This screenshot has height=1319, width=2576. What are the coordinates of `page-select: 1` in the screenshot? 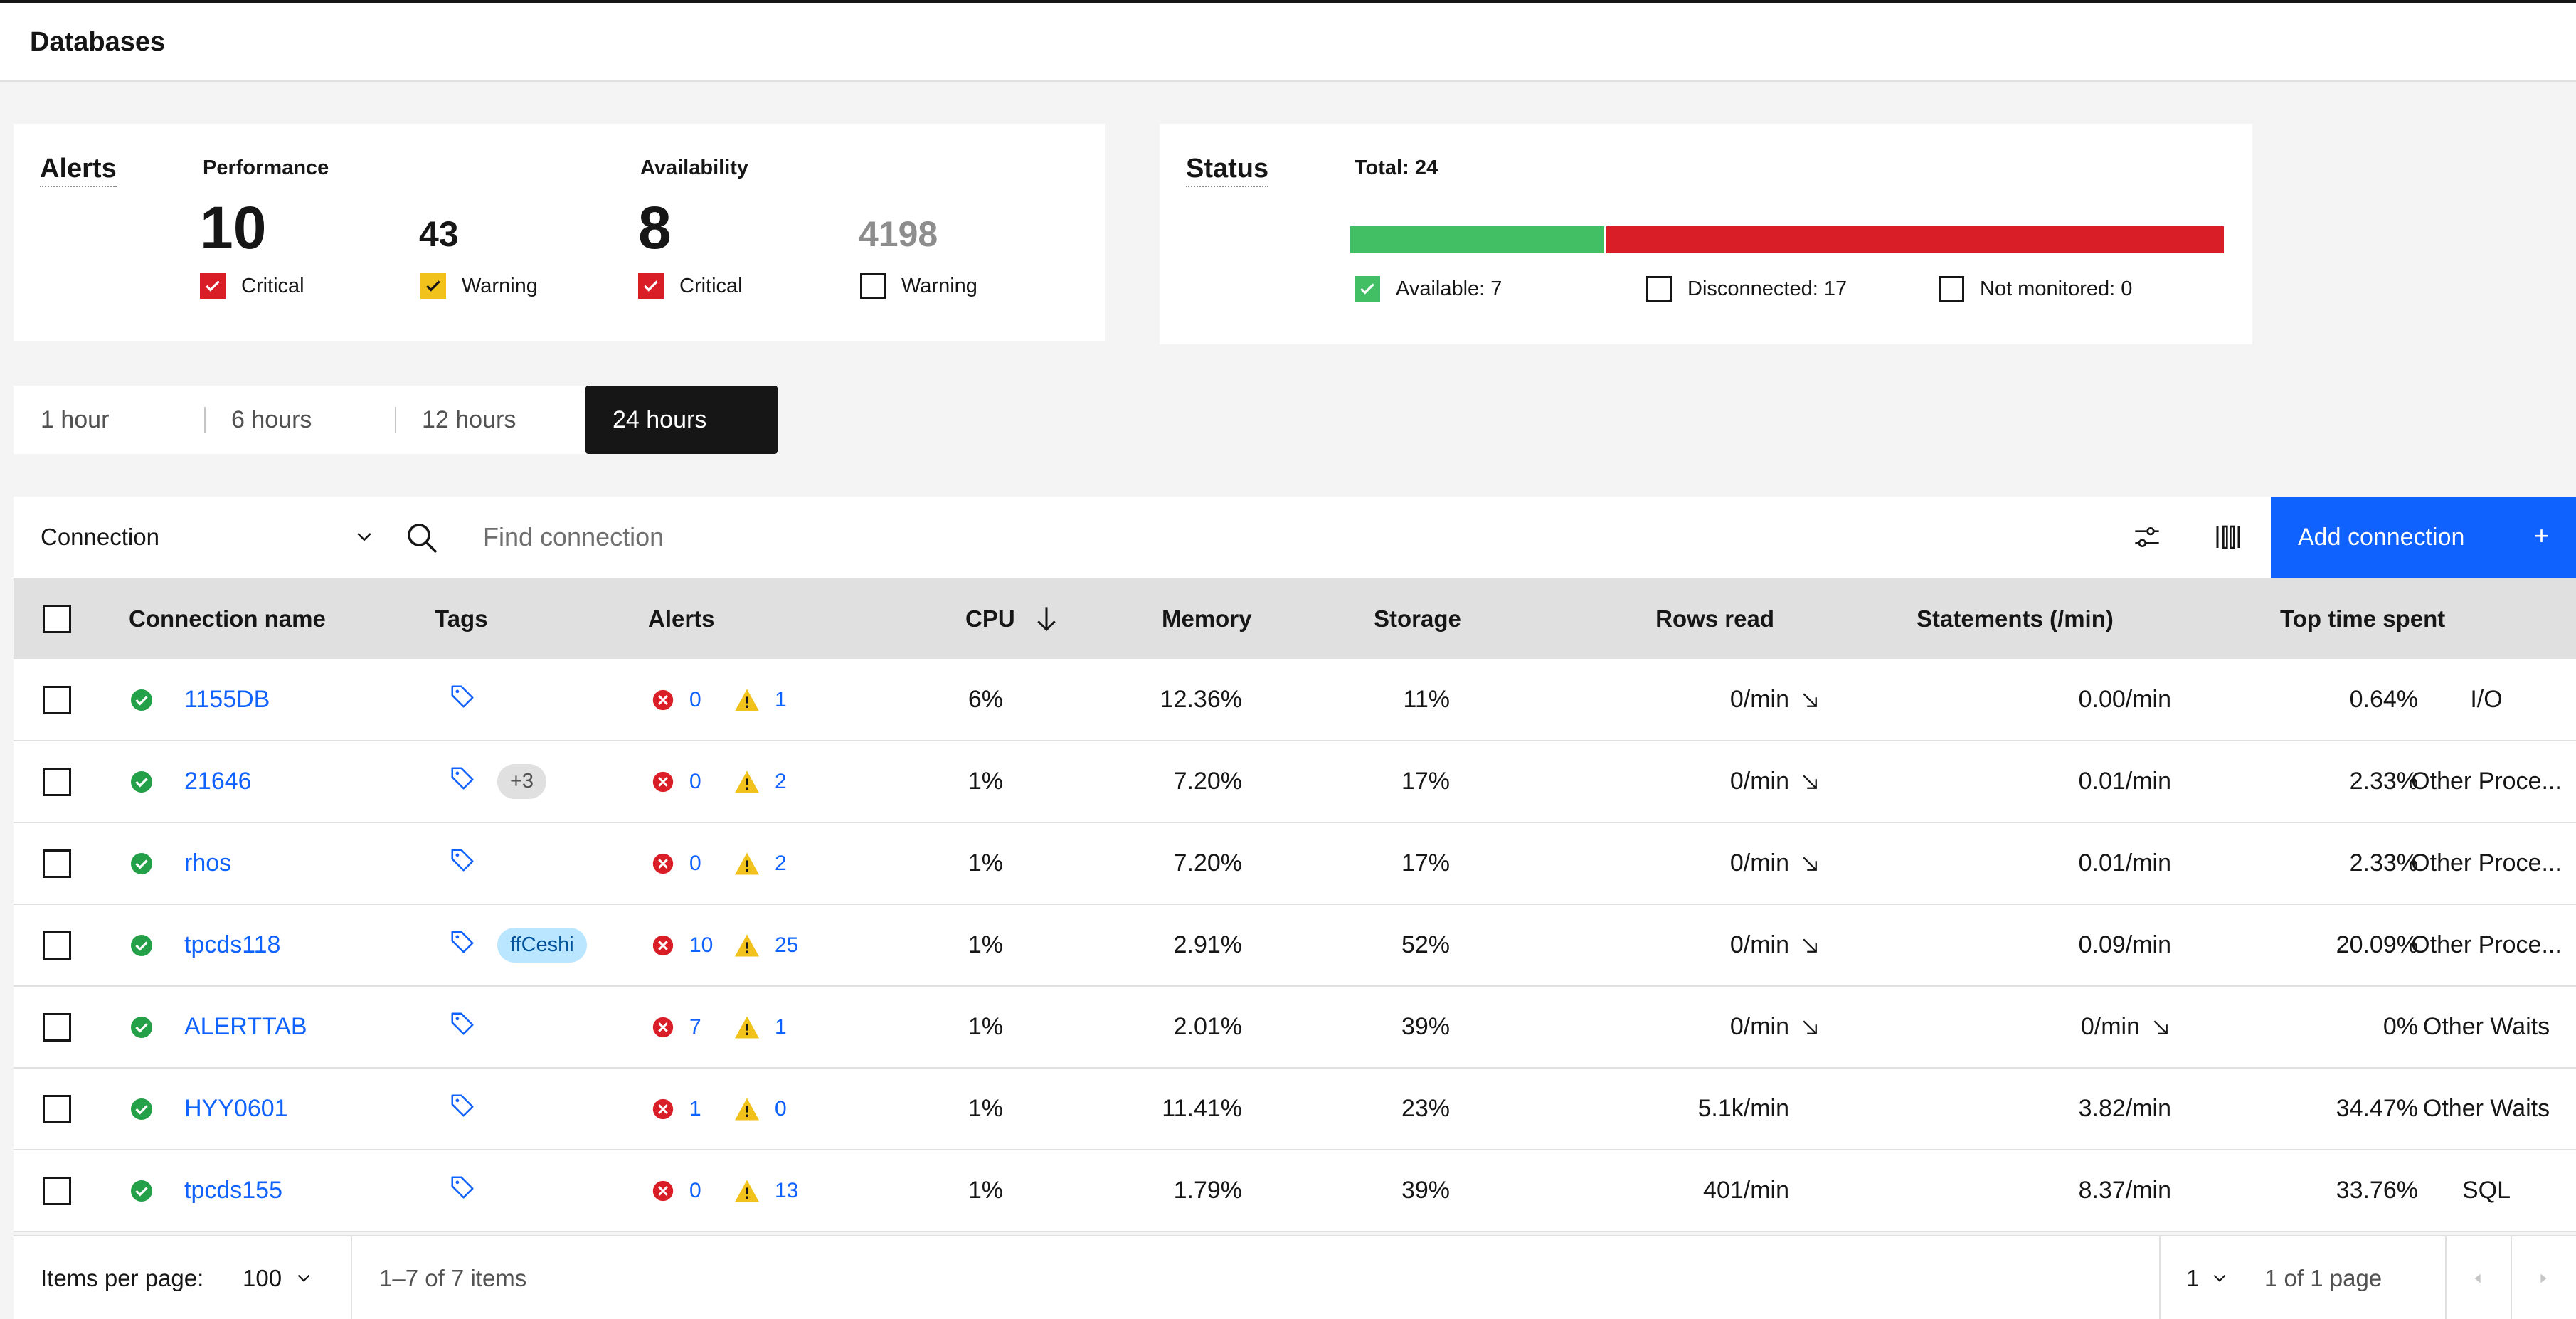 It's located at (2207, 1277).